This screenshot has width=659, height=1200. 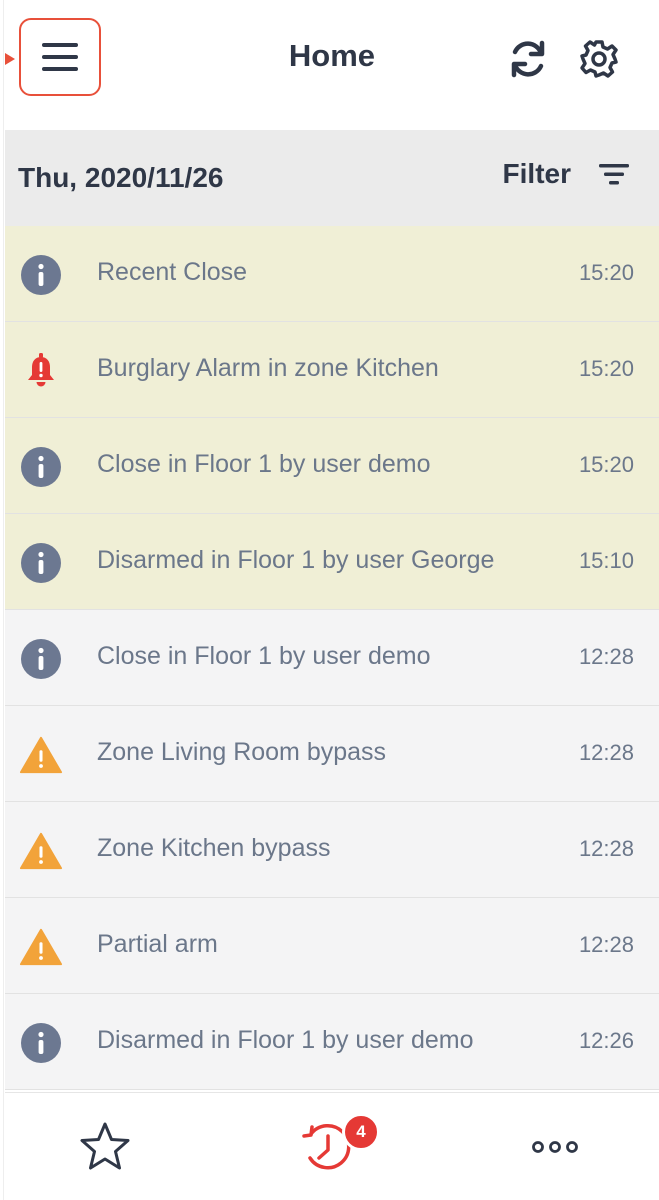 What do you see at coordinates (268, 368) in the screenshot?
I see `event-text: Burglary Alarm in zone Kitchen` at bounding box center [268, 368].